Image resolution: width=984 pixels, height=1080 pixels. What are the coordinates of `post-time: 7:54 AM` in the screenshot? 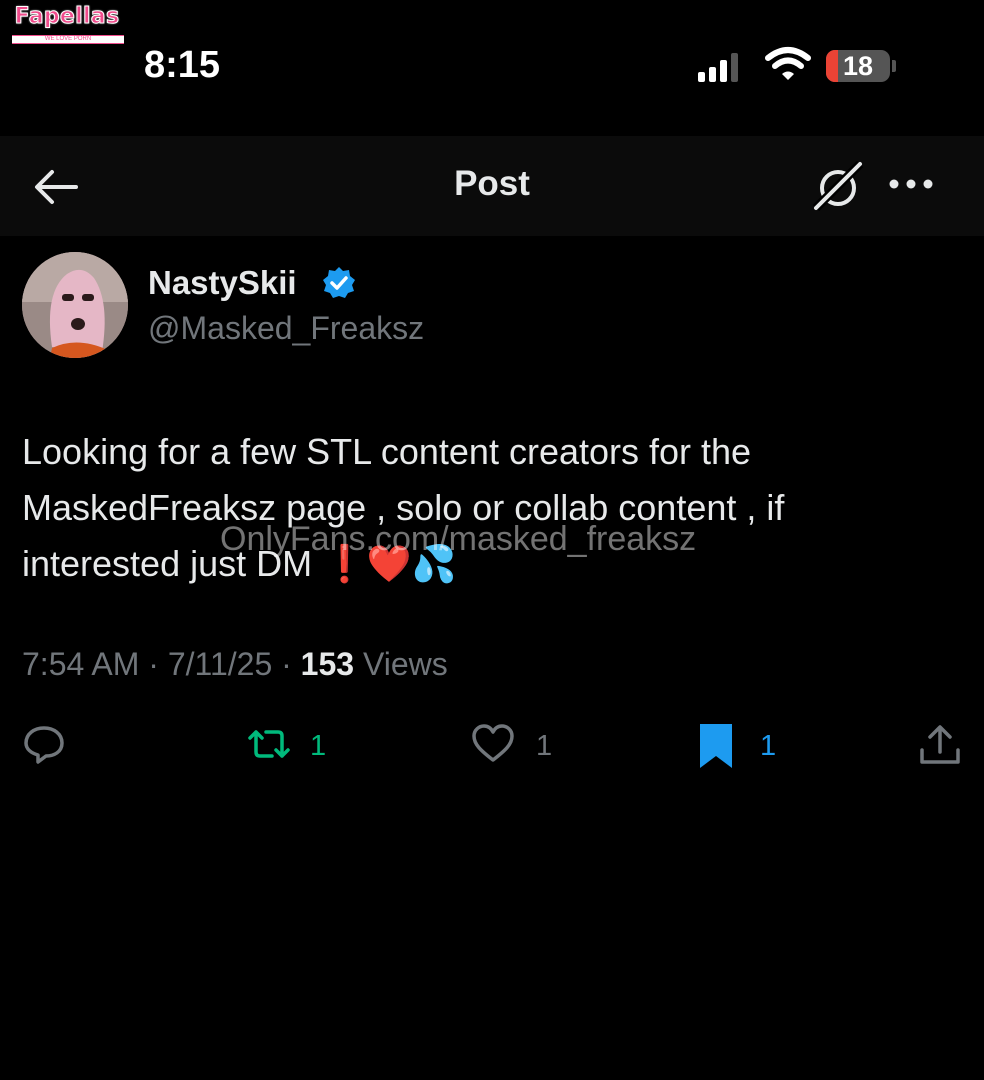 It's located at (81, 664).